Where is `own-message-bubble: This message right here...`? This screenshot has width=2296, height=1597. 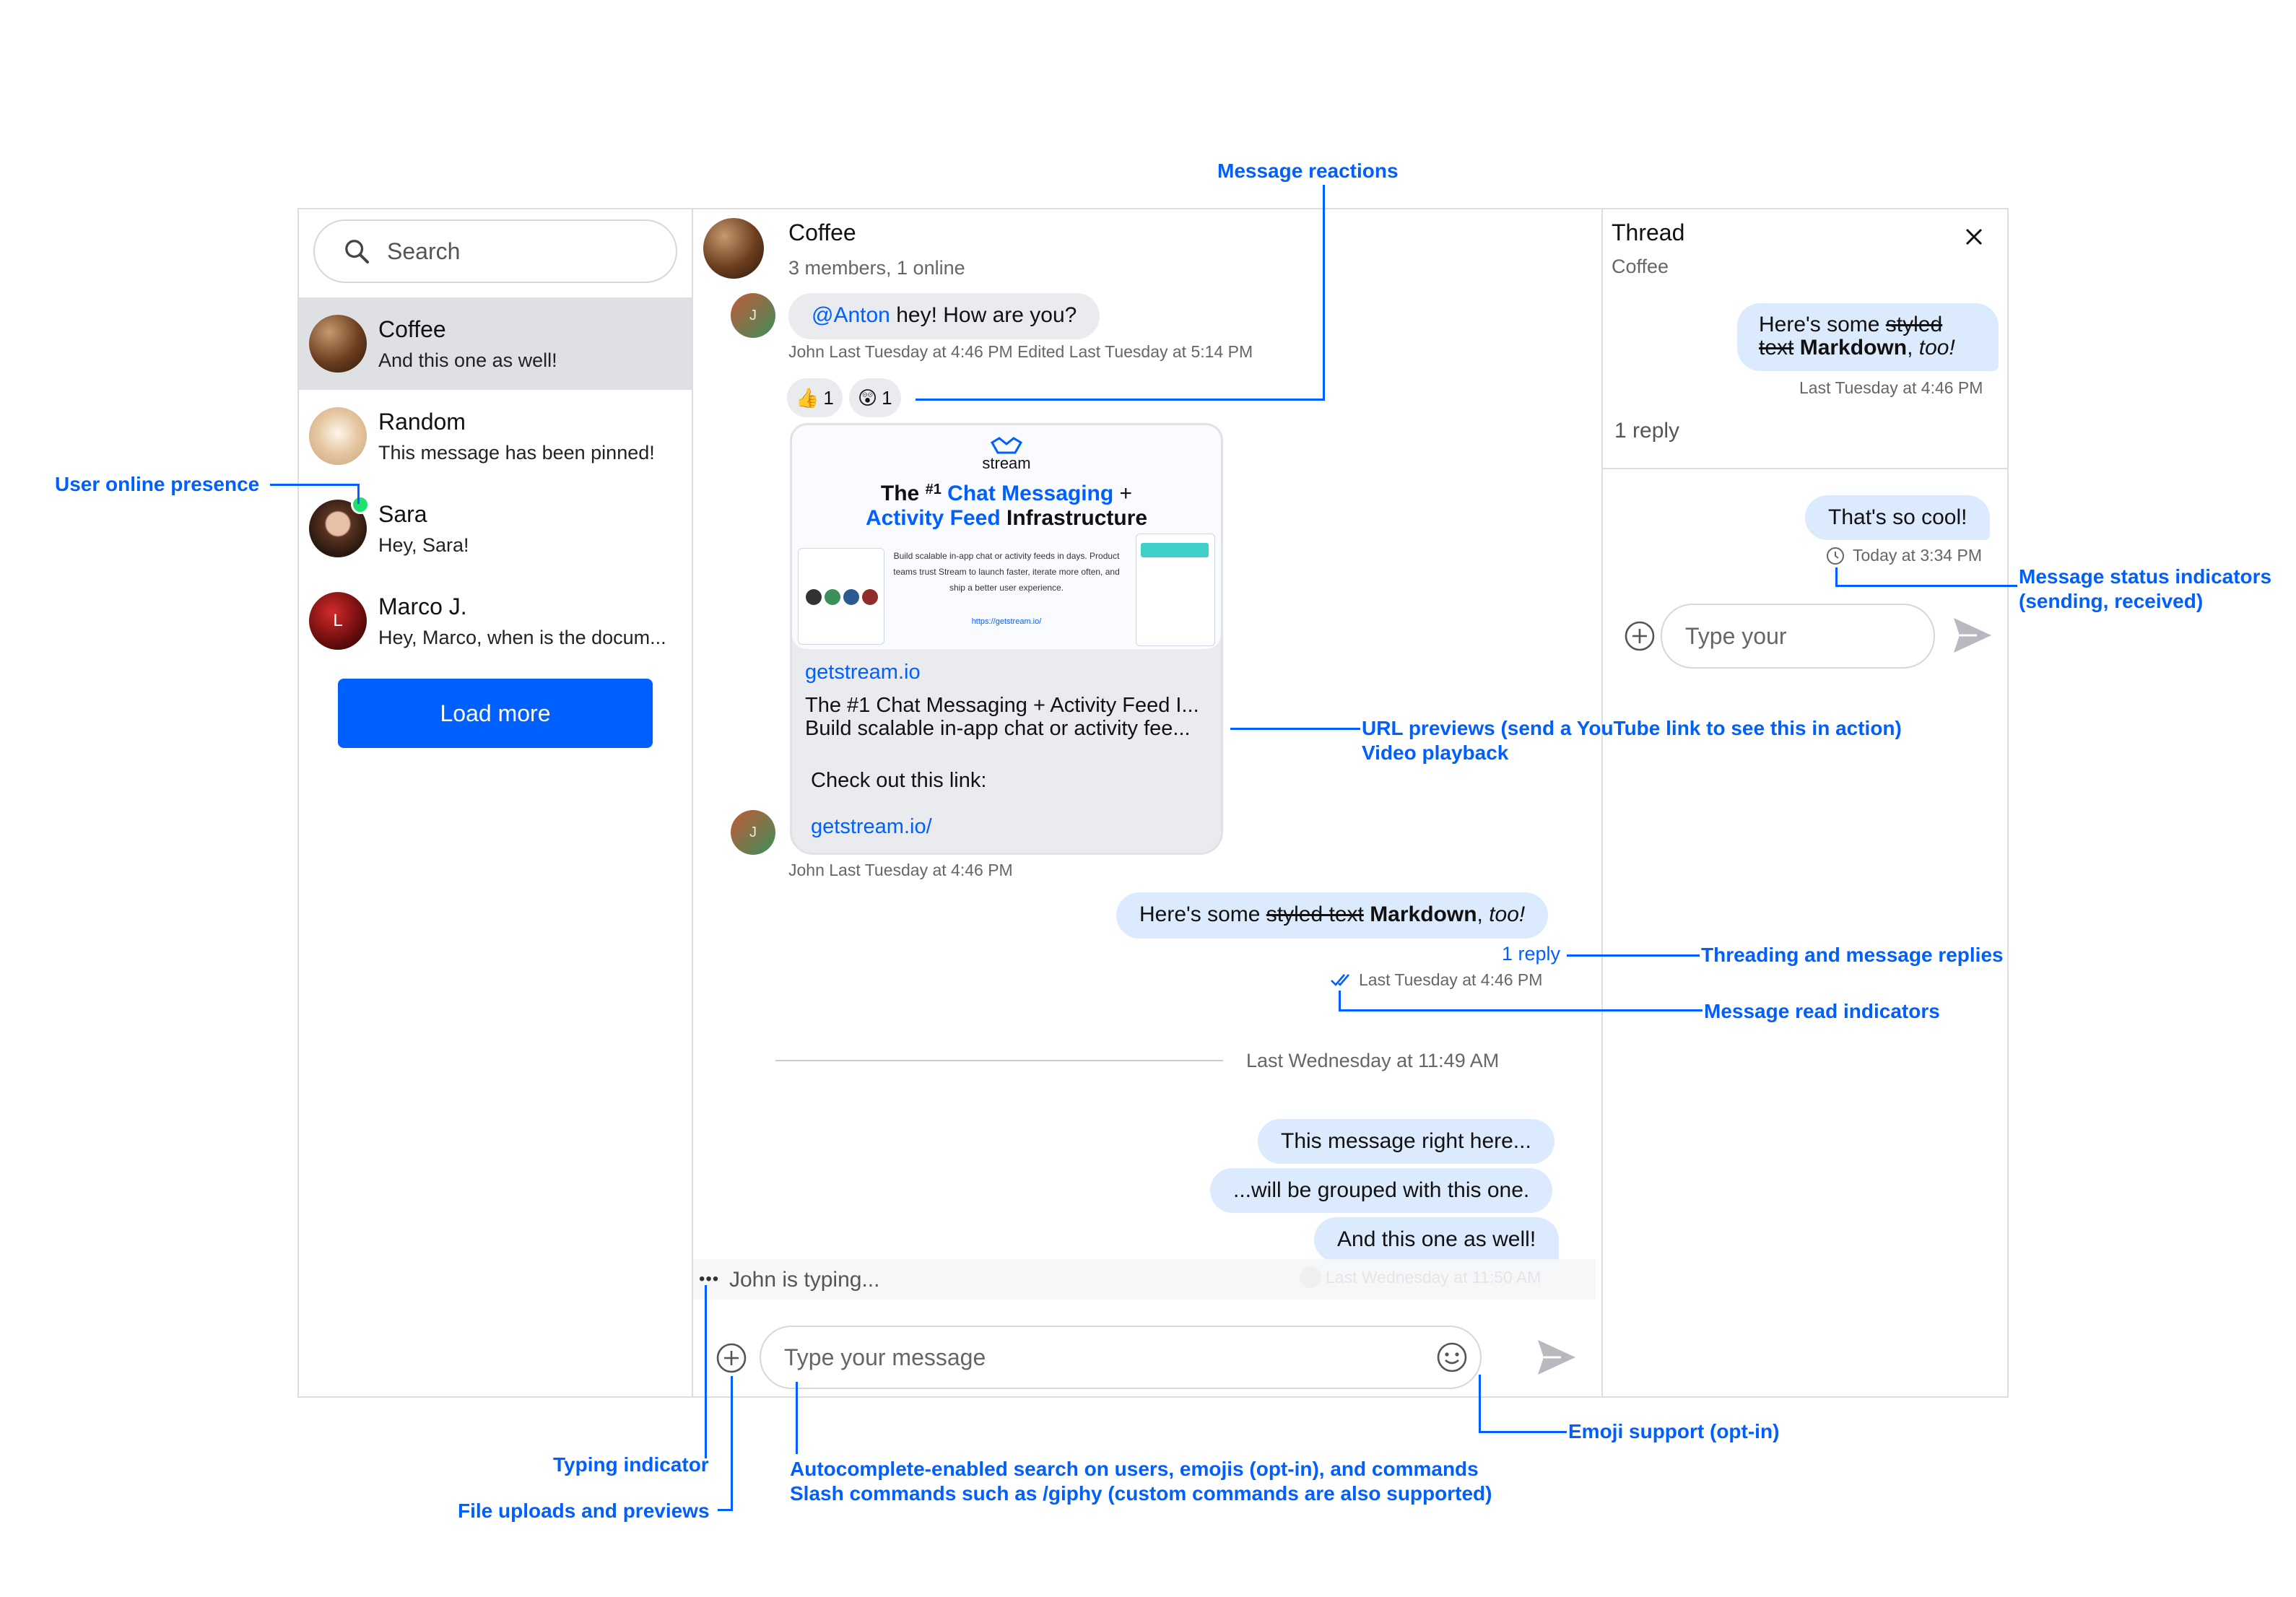 own-message-bubble: This message right here... is located at coordinates (1406, 1142).